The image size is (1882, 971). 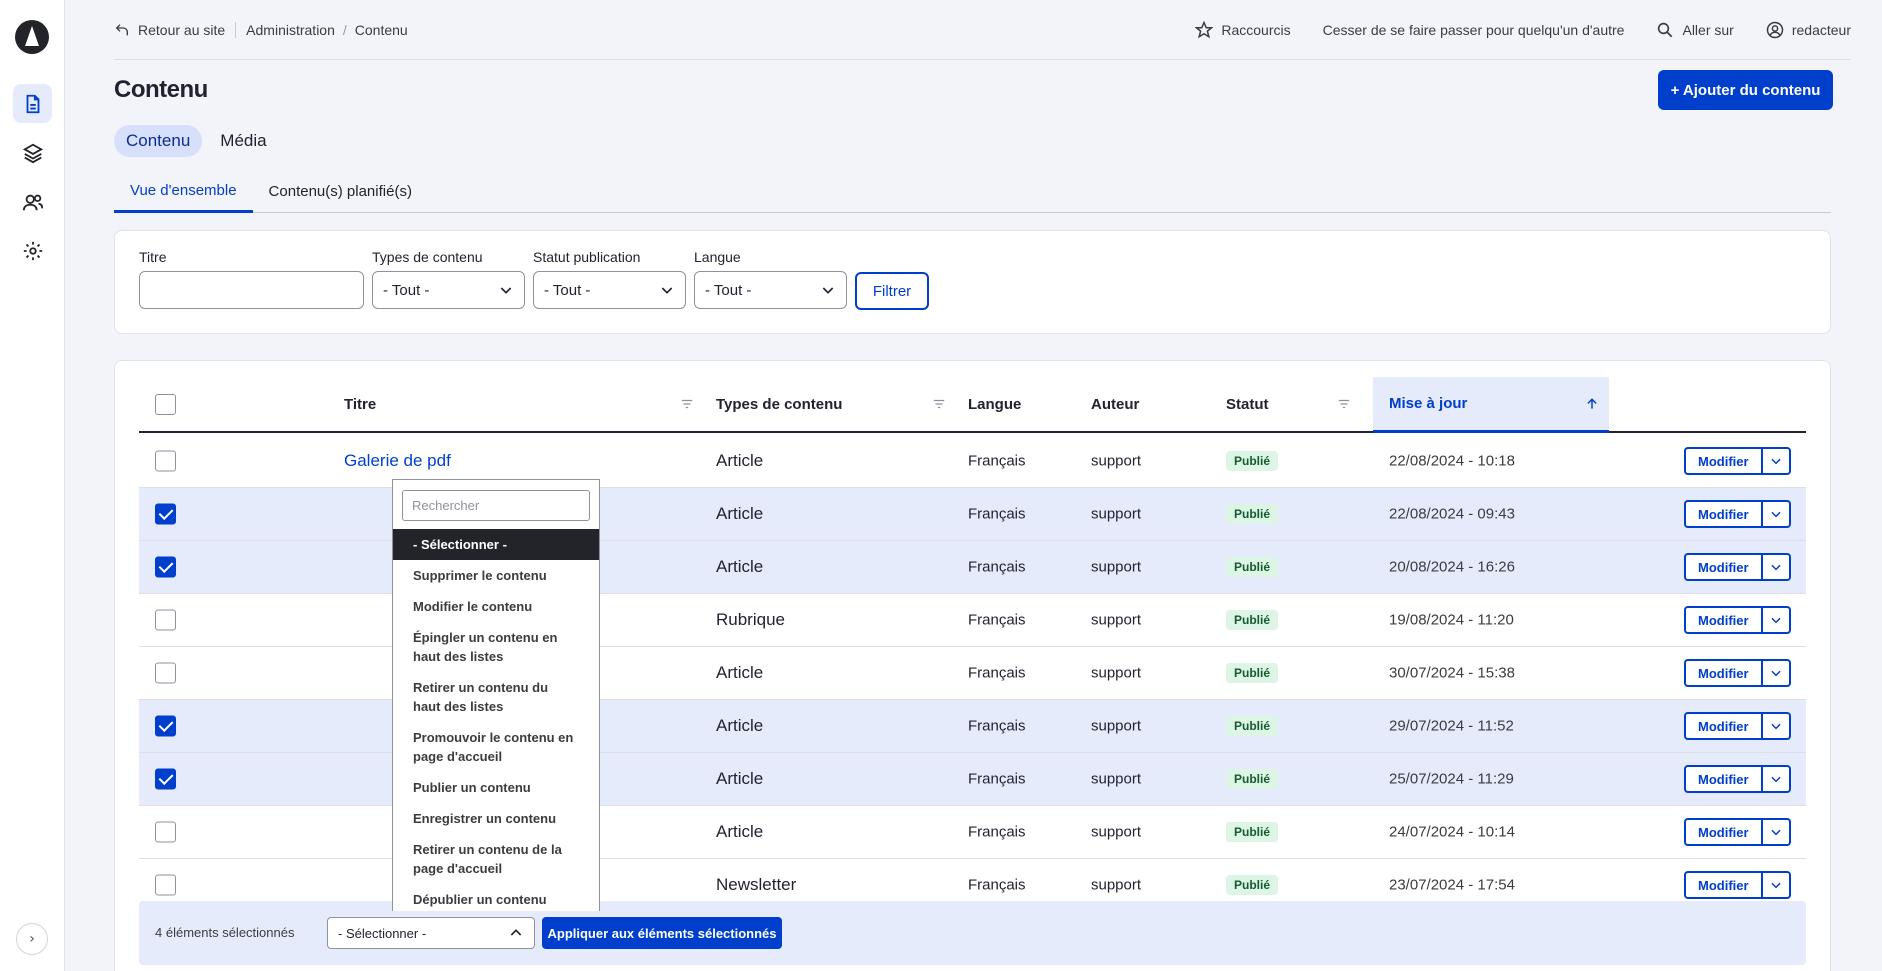 What do you see at coordinates (32, 103) in the screenshot?
I see `sidebar-item-content` at bounding box center [32, 103].